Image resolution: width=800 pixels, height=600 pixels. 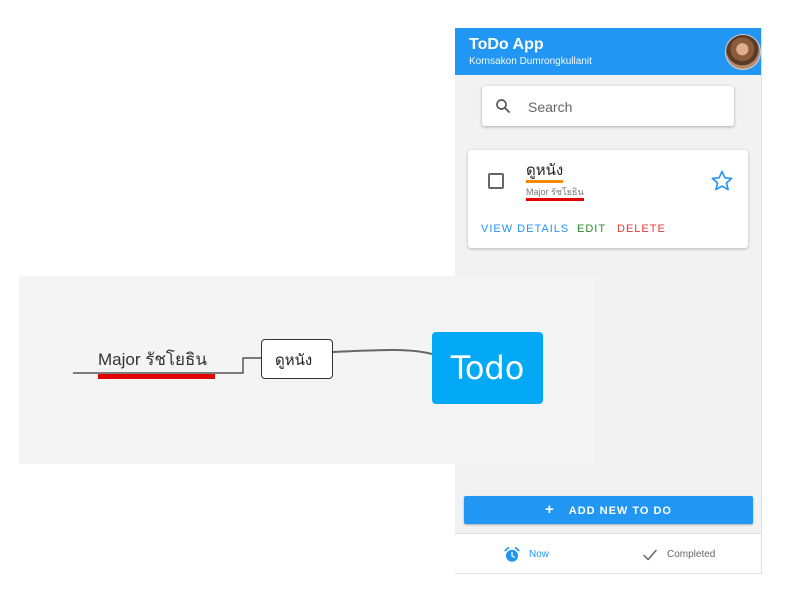 I want to click on add-new-todo-button: + ADD NEW TO DO, so click(x=608, y=510).